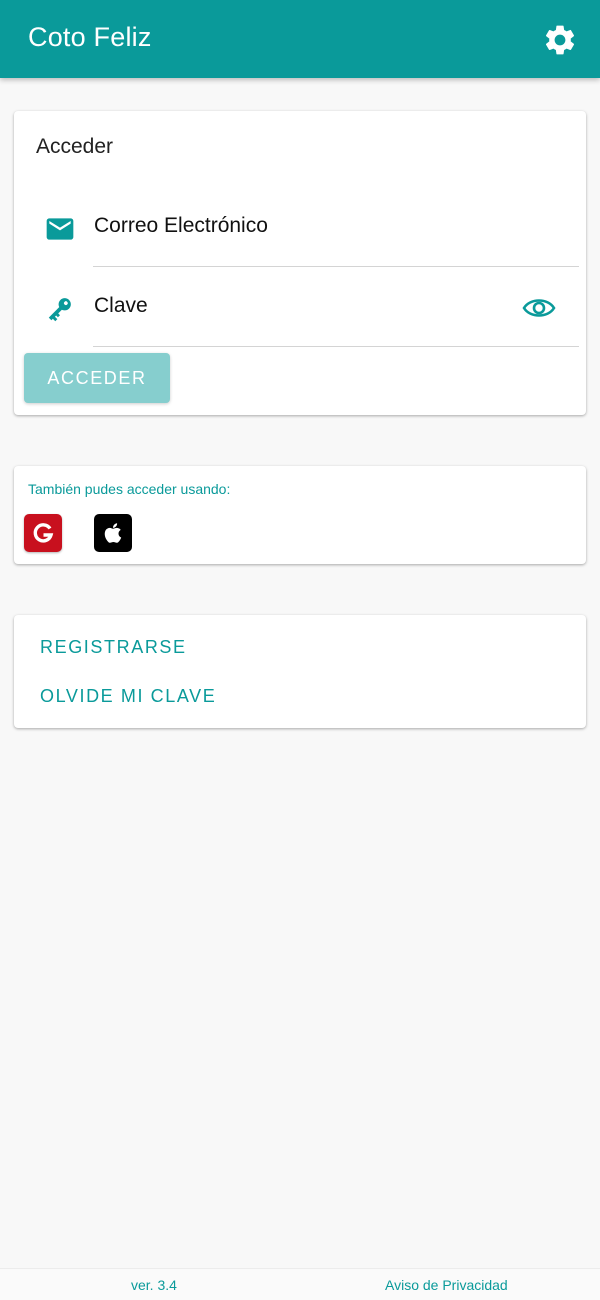 The image size is (600, 1300). I want to click on login-button: ACCEDER, so click(97, 378).